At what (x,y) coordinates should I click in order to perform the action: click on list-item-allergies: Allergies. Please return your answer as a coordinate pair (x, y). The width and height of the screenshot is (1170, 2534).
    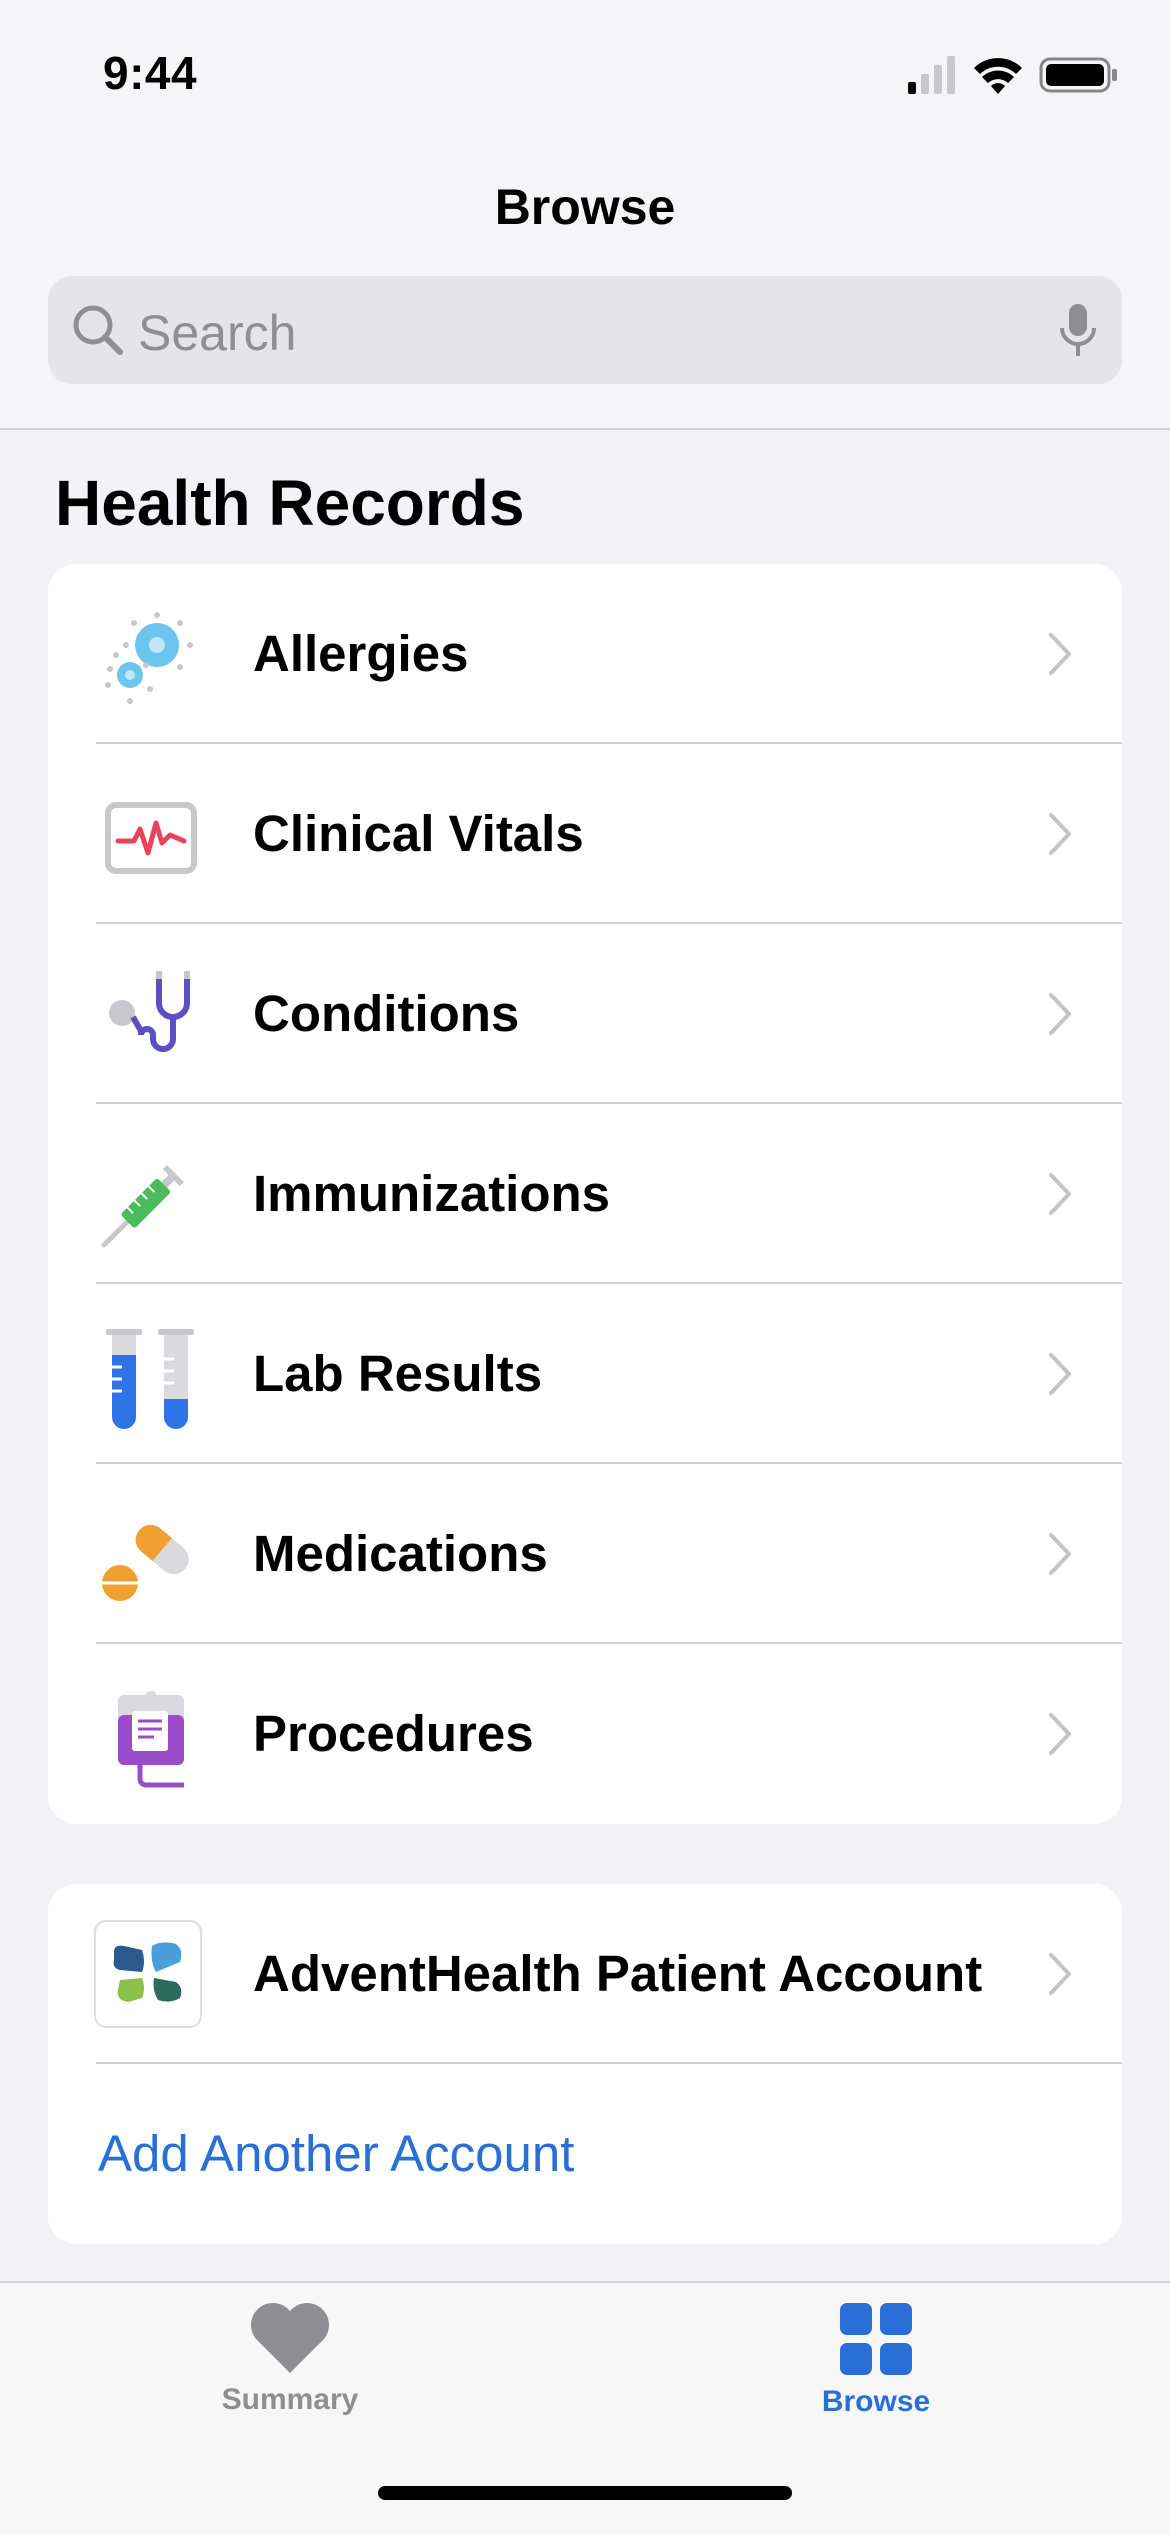
    Looking at the image, I should click on (585, 654).